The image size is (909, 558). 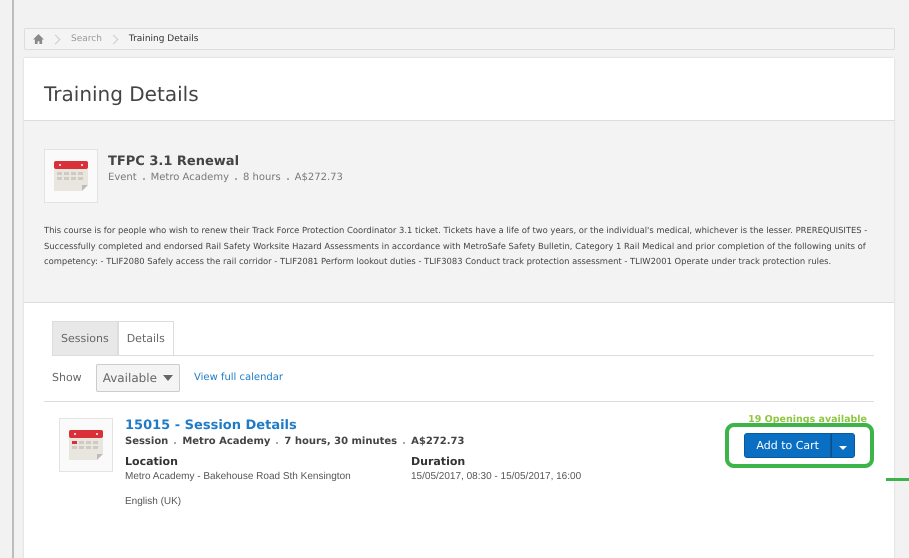 What do you see at coordinates (153, 501) in the screenshot?
I see `language-value: English (UK)` at bounding box center [153, 501].